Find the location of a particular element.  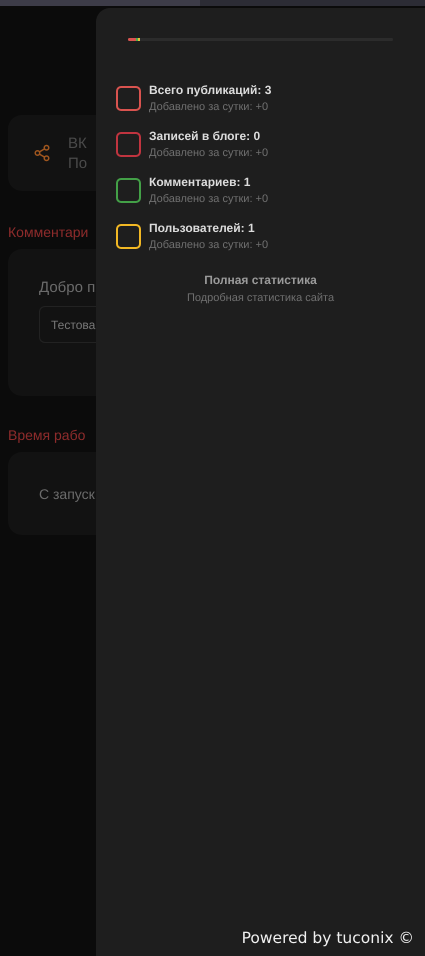

credit-text: Powered by tuconix © is located at coordinates (328, 938).